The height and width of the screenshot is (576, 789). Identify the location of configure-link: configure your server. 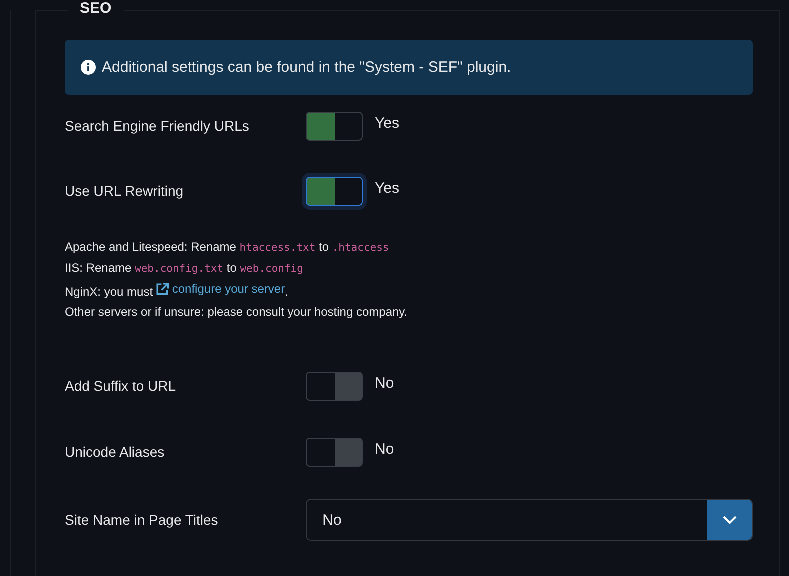
(221, 289).